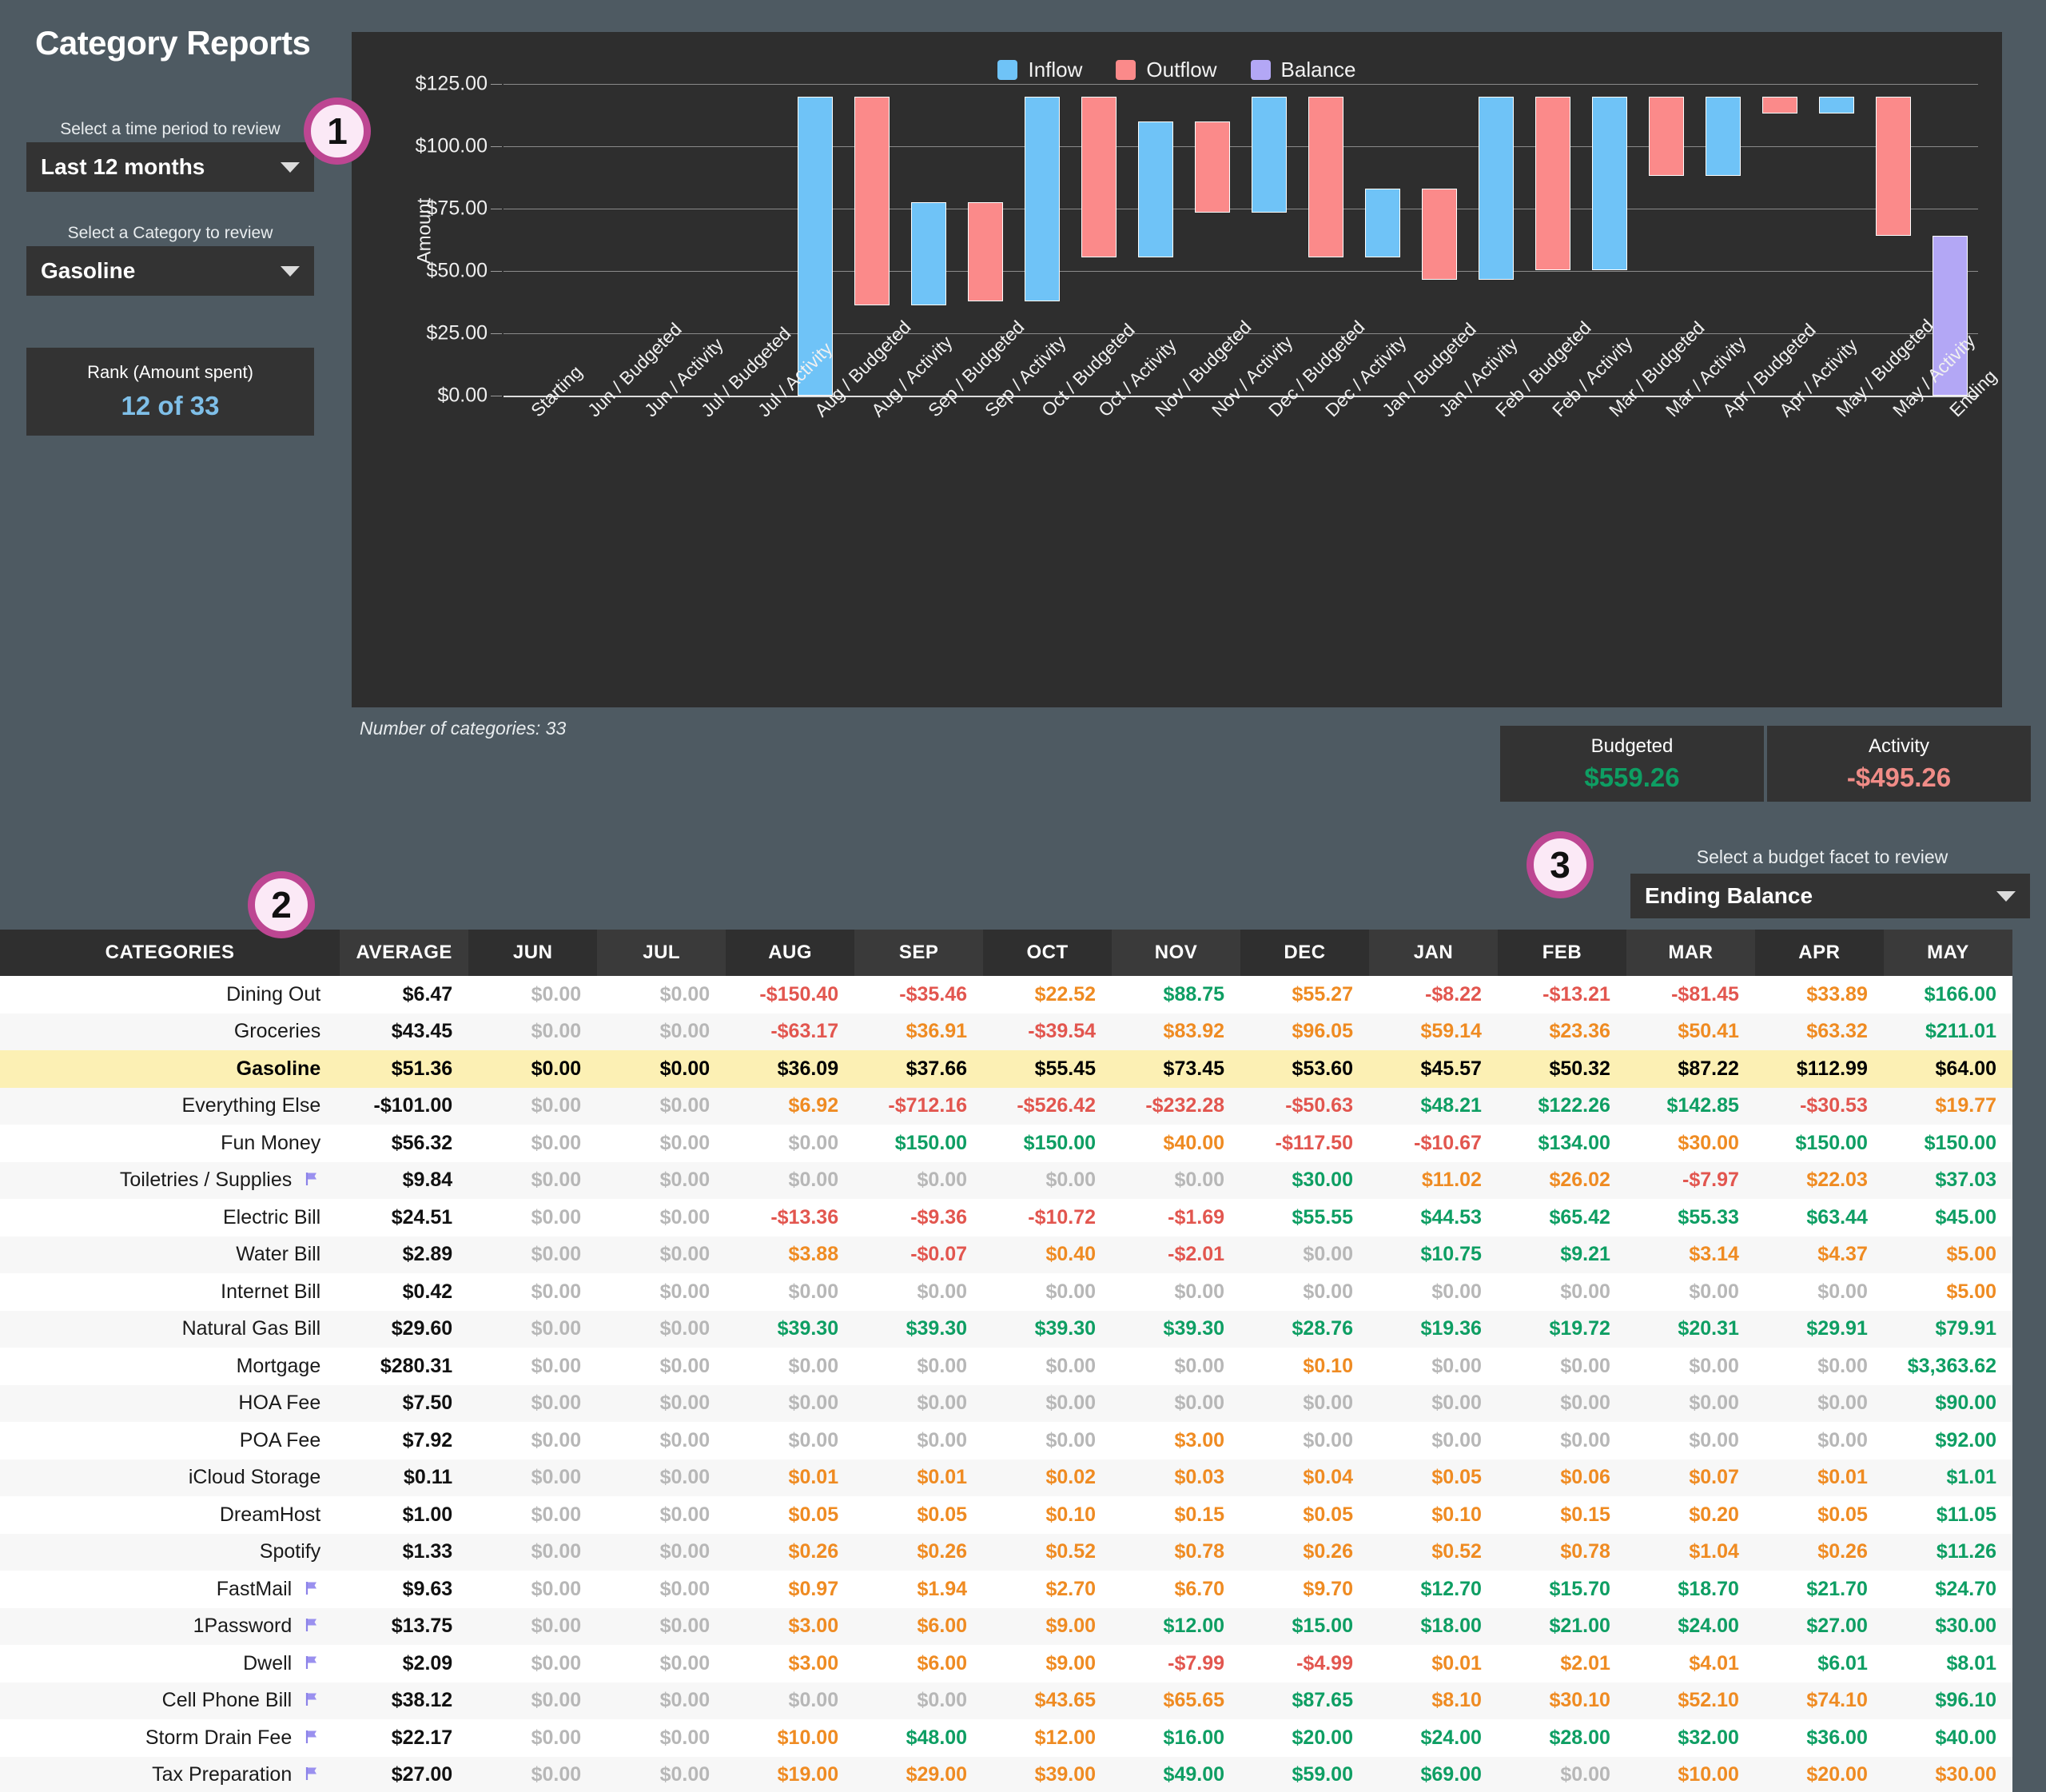 This screenshot has height=1792, width=2046. What do you see at coordinates (1433, 1515) in the screenshot?
I see `table-cell-jan: $0.10` at bounding box center [1433, 1515].